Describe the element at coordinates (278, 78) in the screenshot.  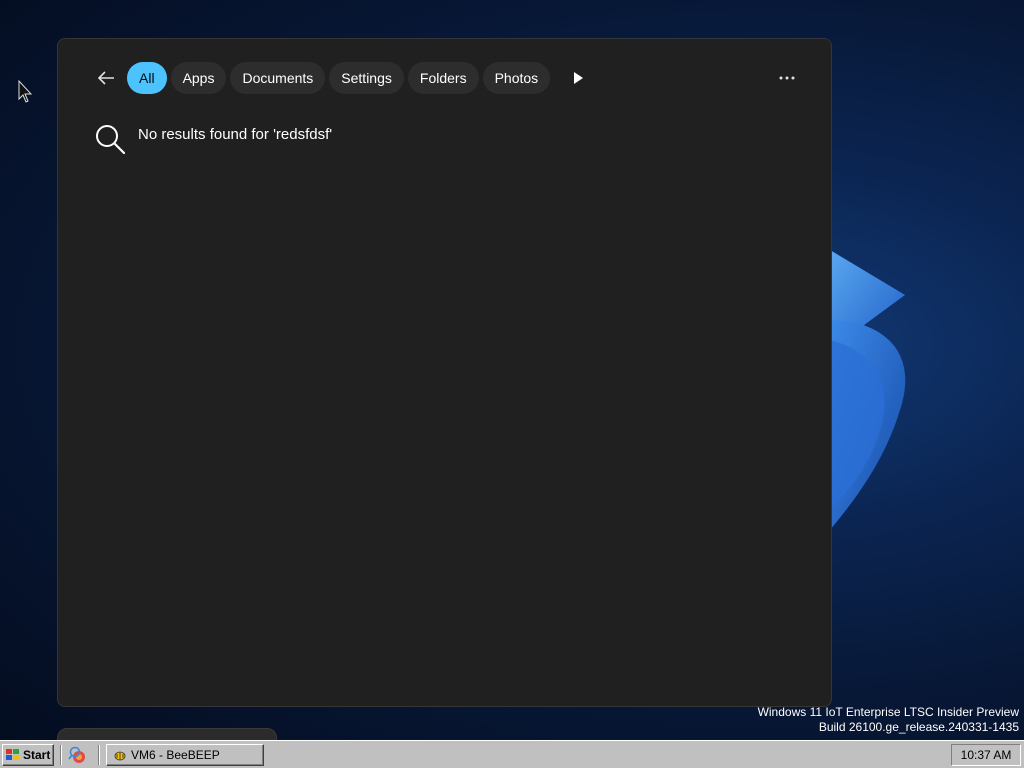
I see `filter-documents: Documents` at that location.